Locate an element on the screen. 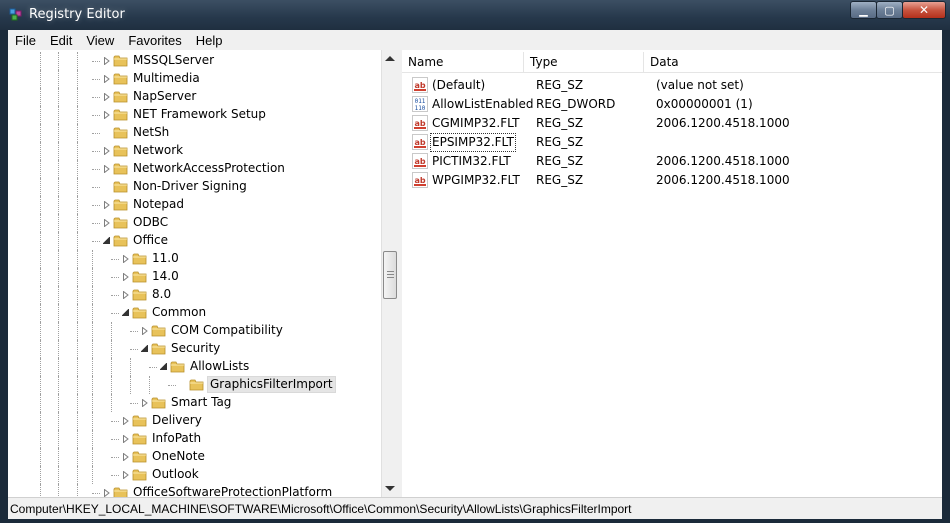 This screenshot has width=950, height=523. tree-node: InfoPath is located at coordinates (194, 439).